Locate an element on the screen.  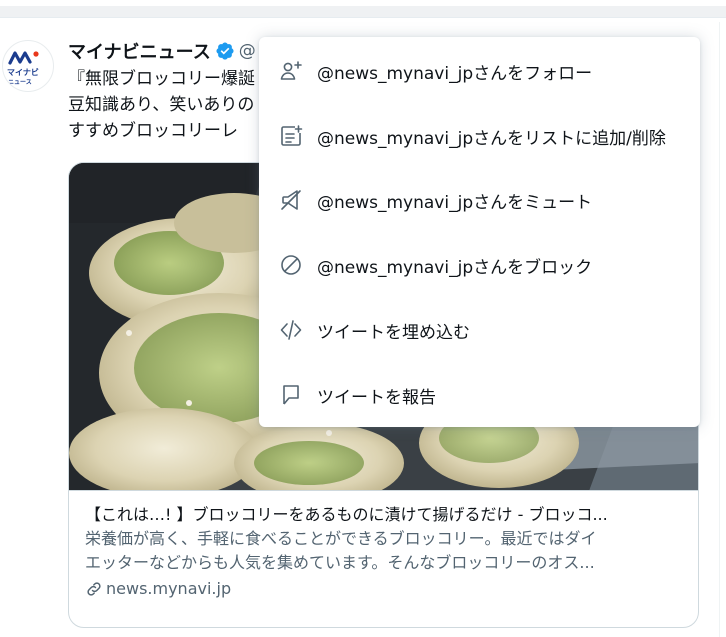
link-icon is located at coordinates (94, 589).